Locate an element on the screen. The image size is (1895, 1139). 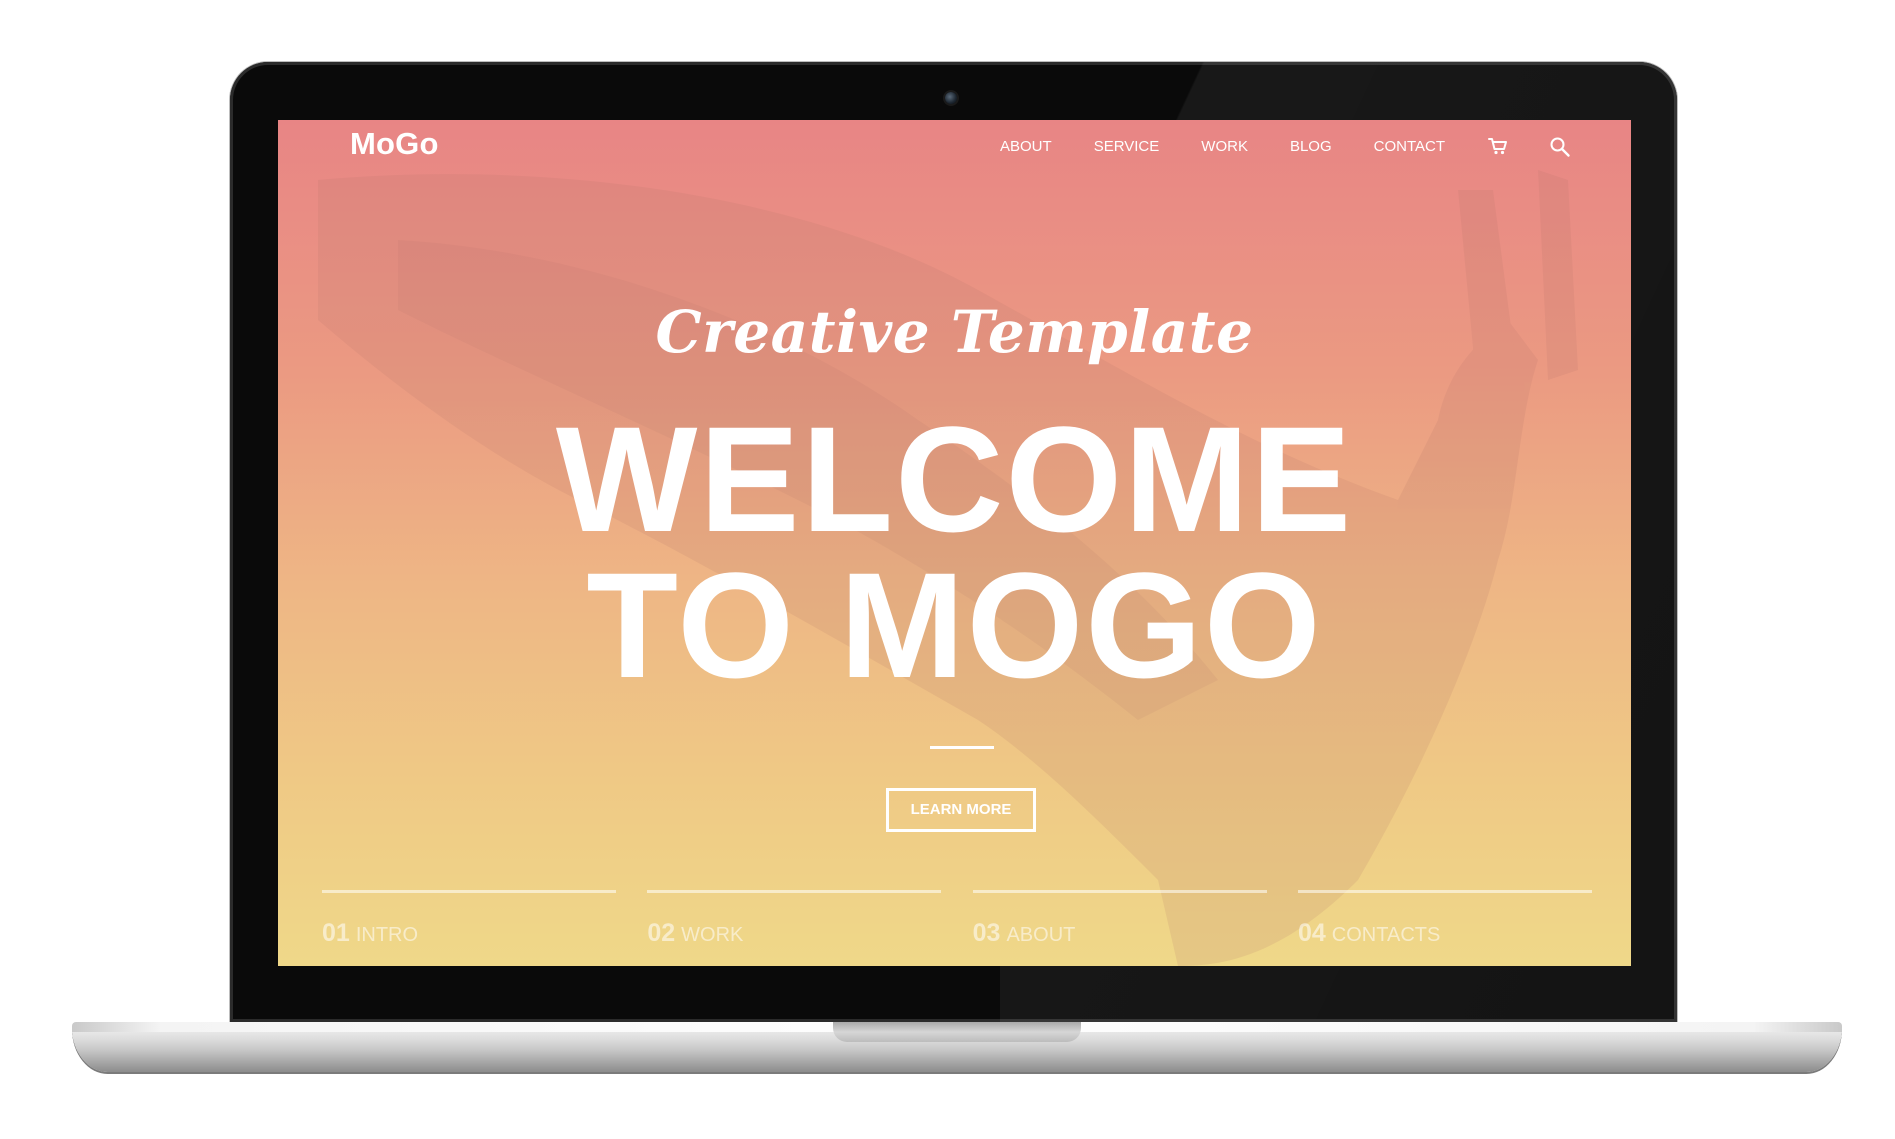
nav-item-service: SERVICE is located at coordinates (1127, 146).